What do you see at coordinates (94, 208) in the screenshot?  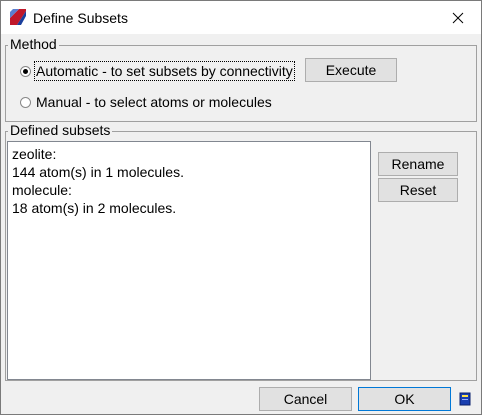 I see `subset-line: 18 atom(s) in 2 molecules.` at bounding box center [94, 208].